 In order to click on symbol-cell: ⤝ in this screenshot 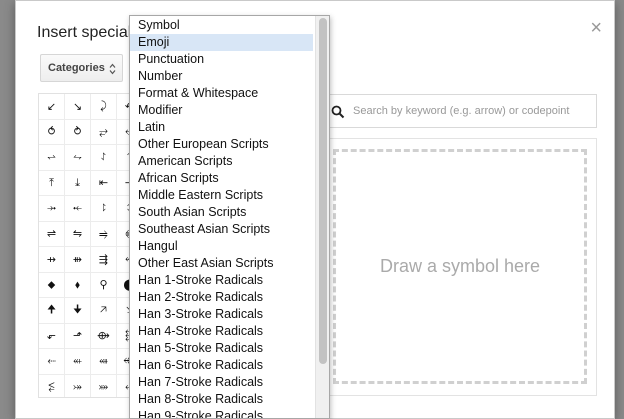, I will do `click(78, 209)`.